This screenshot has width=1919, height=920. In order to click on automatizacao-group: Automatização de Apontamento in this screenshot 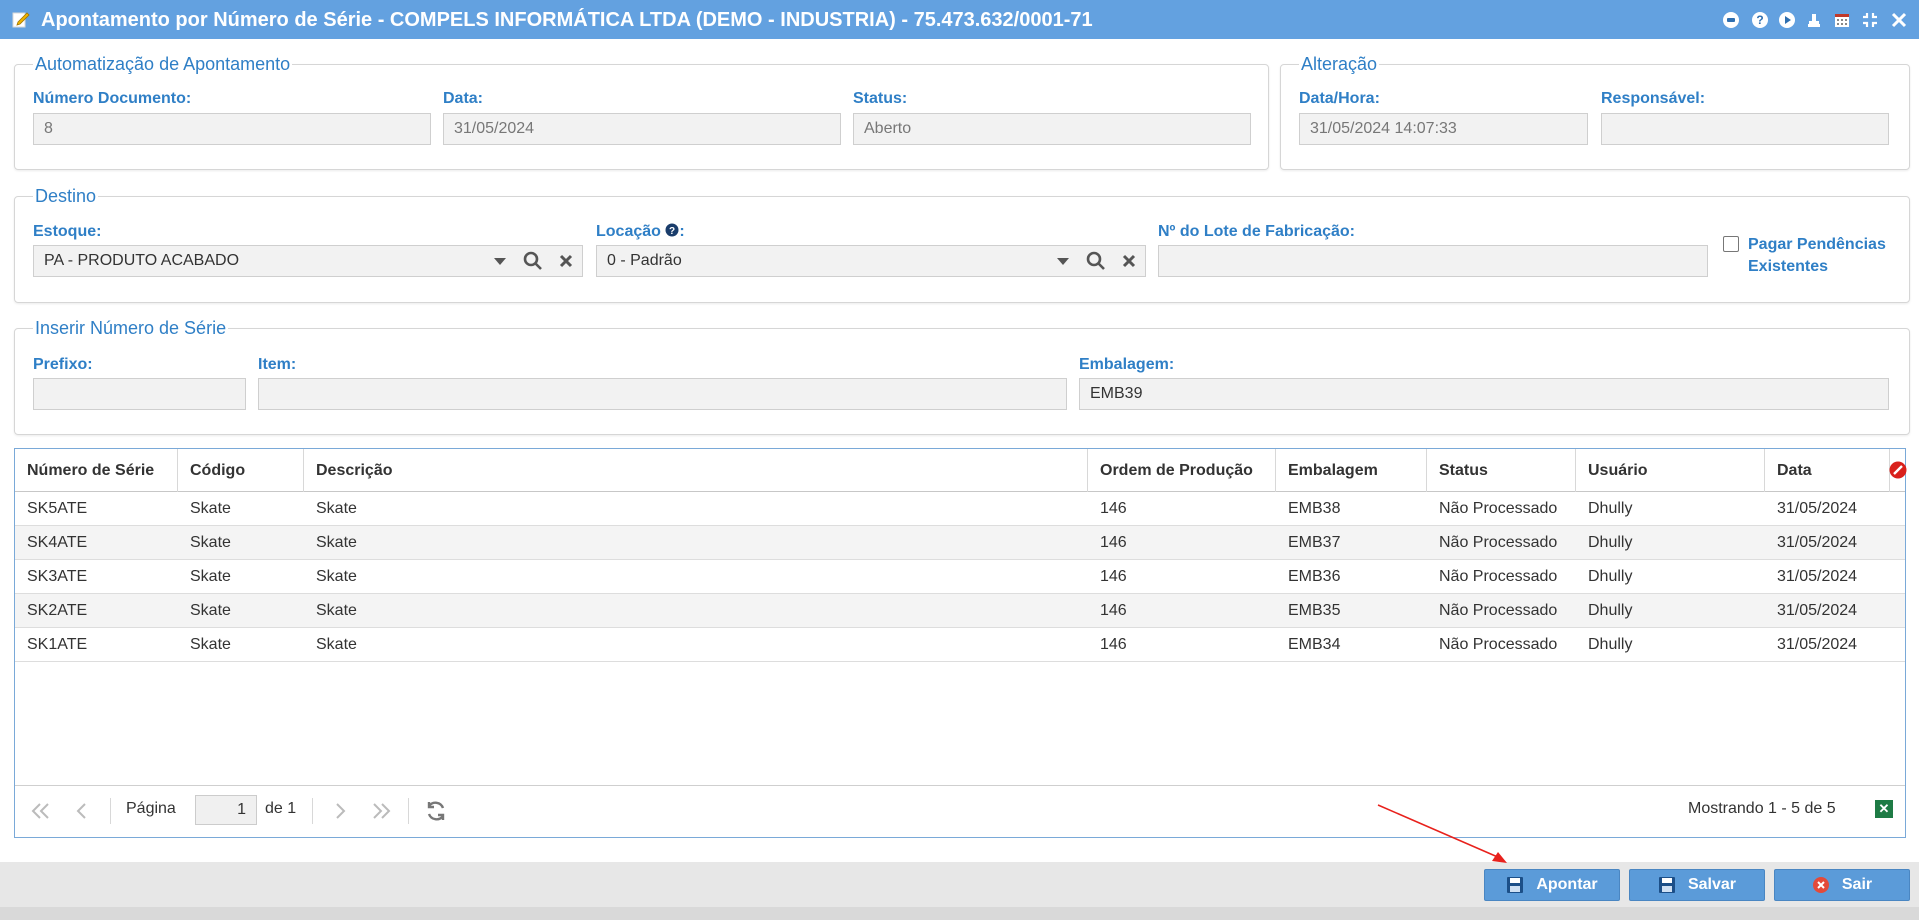, I will do `click(641, 112)`.